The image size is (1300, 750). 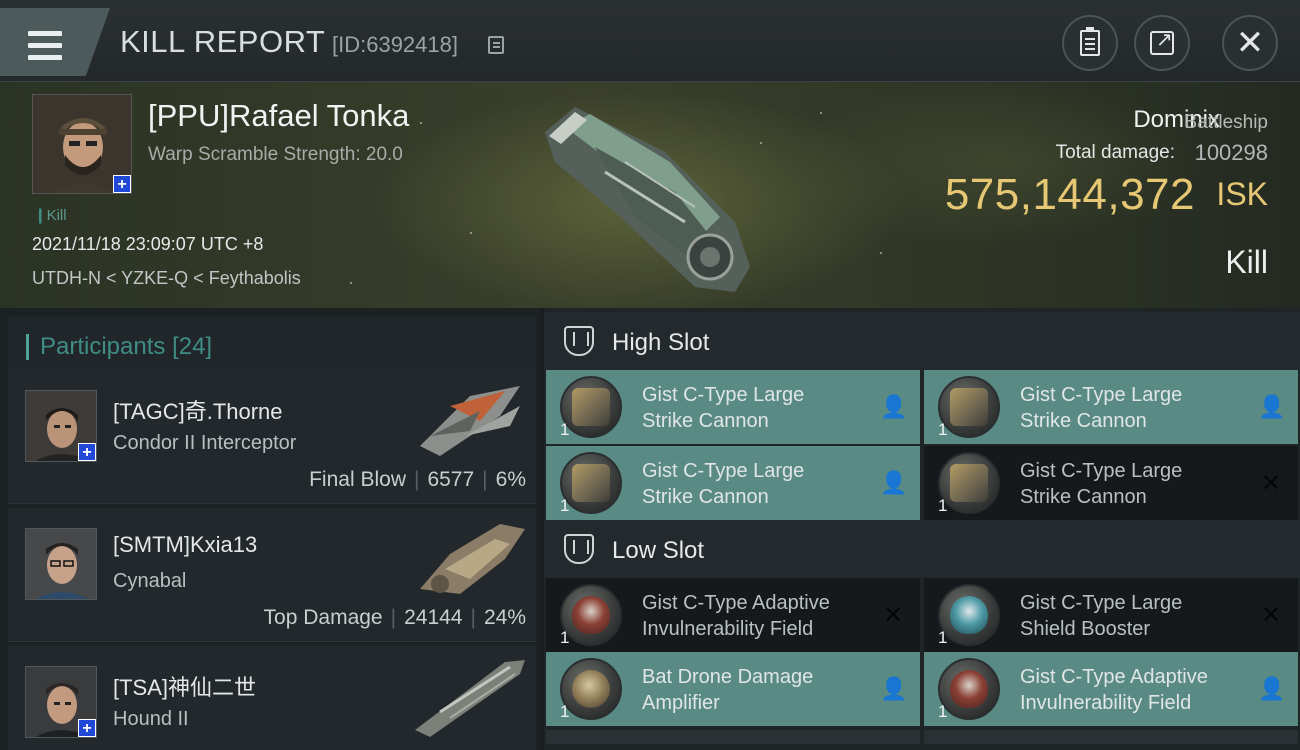 I want to click on module-item: 1 Gist C-Type Large Strike Cannon ✕, so click(x=1111, y=483).